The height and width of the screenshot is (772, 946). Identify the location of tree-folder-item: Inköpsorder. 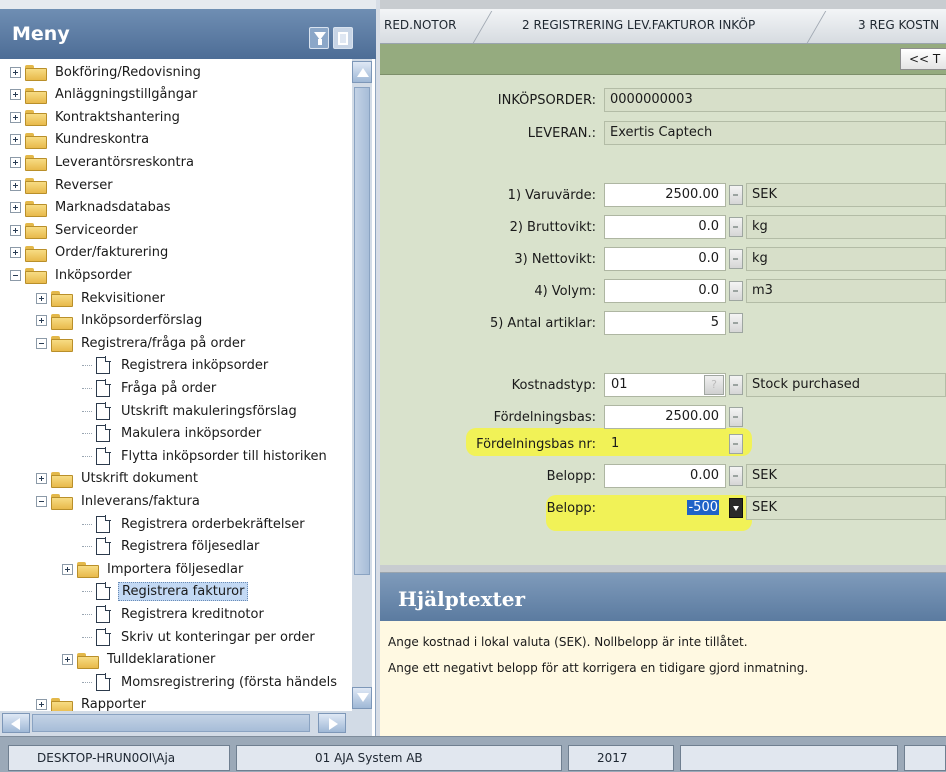
(72, 275).